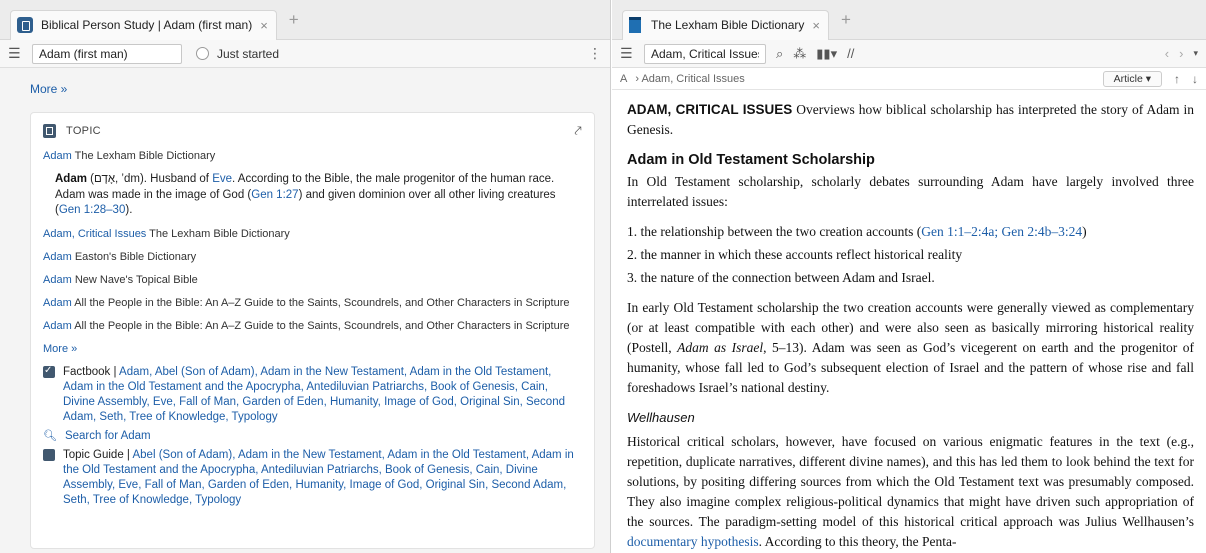  Describe the element at coordinates (48, 89) in the screenshot. I see `more-link-top: More »` at that location.